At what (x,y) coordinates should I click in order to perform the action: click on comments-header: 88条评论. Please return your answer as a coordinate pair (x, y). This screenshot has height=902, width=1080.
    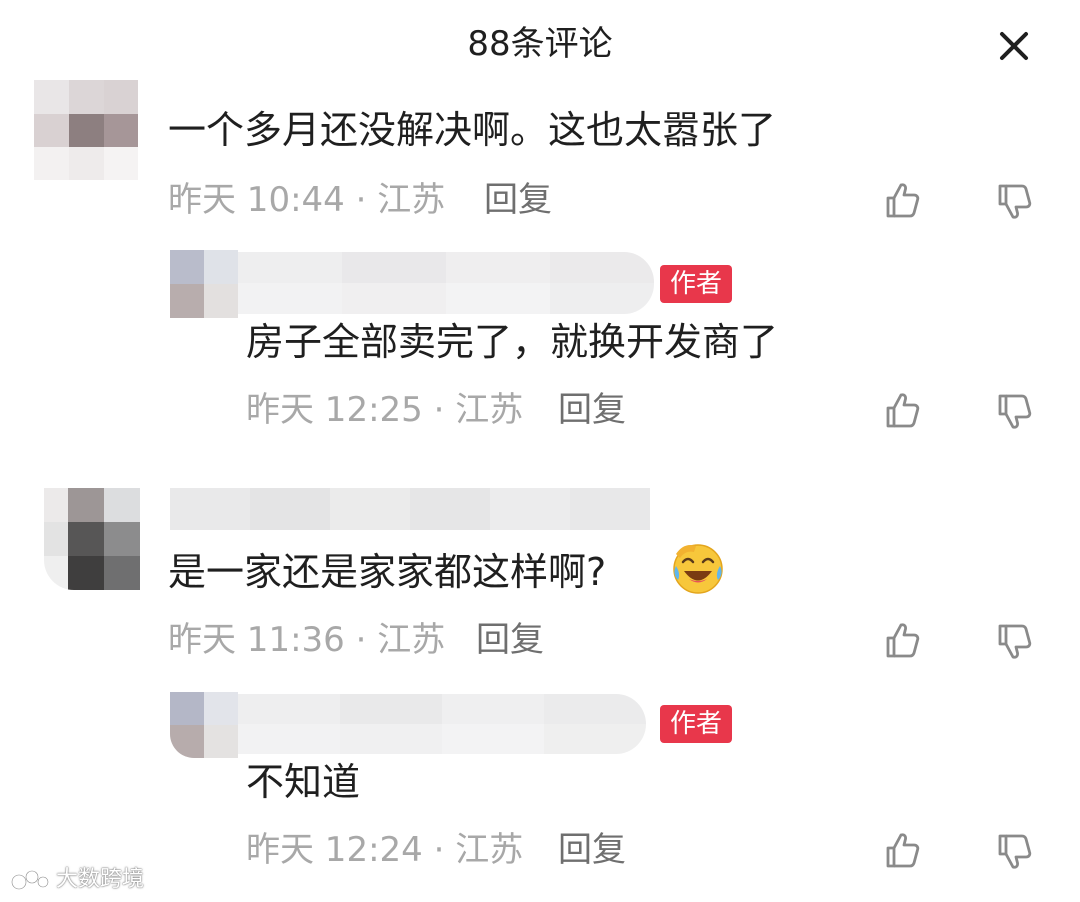
    Looking at the image, I should click on (540, 45).